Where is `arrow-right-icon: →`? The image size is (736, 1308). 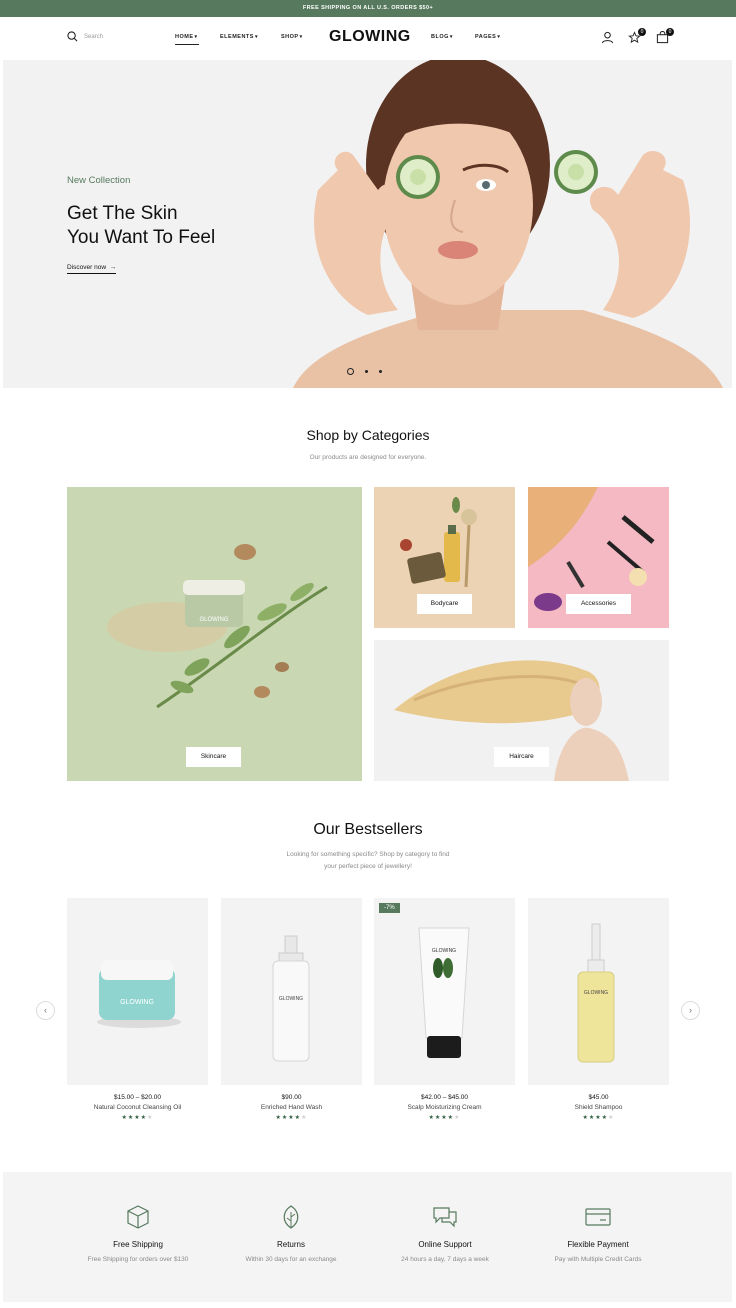 arrow-right-icon: → is located at coordinates (112, 267).